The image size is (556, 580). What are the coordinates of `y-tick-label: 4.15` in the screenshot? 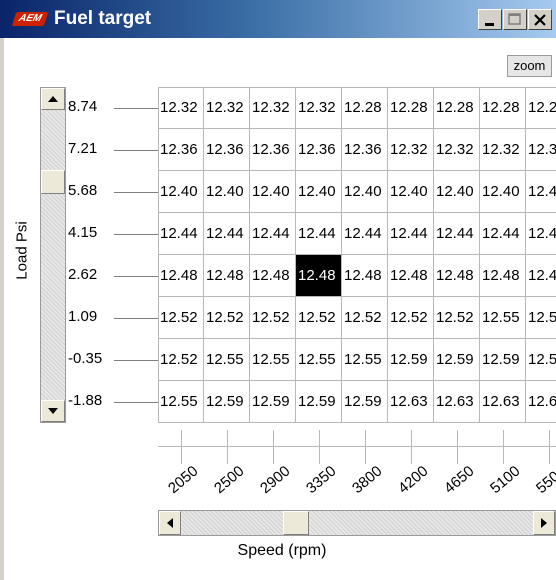 It's located at (83, 232).